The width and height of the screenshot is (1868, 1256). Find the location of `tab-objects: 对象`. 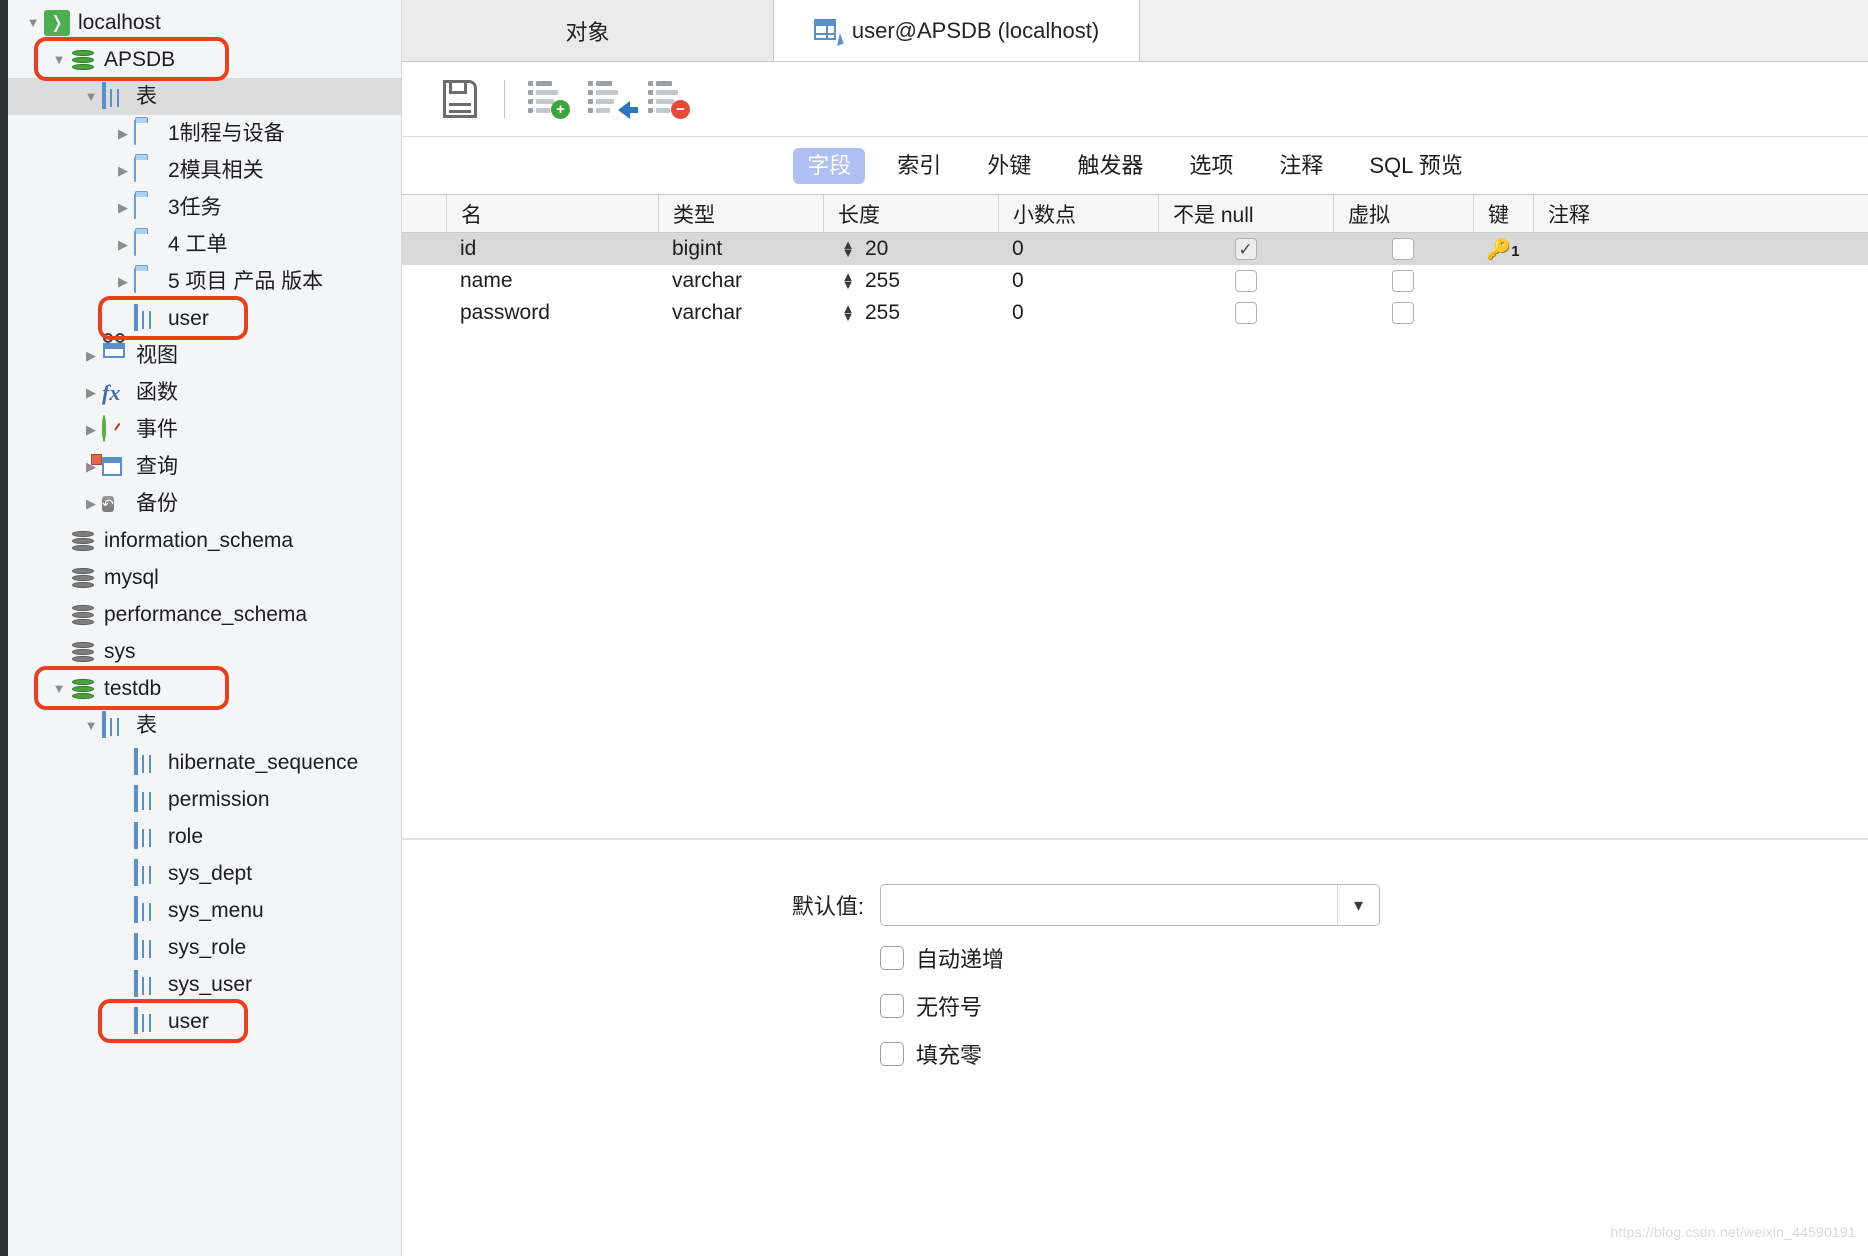

tab-objects: 对象 is located at coordinates (588, 30).